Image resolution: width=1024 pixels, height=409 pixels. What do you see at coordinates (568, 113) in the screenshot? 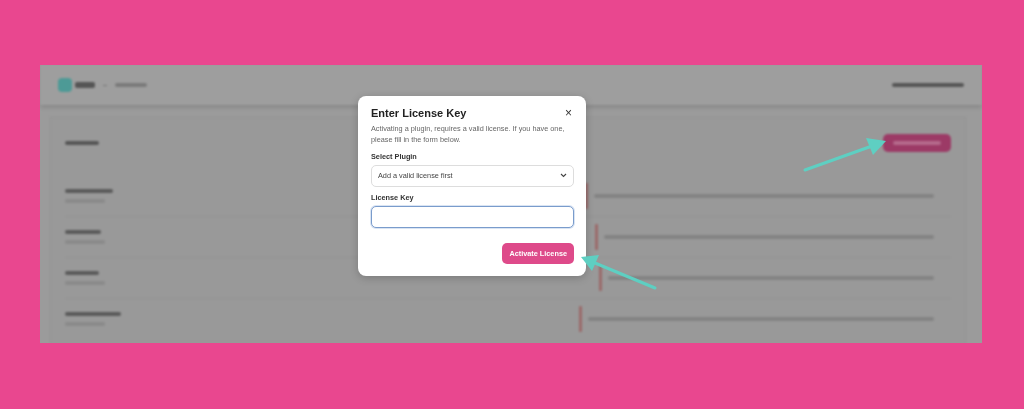
I see `close-button: ×` at bounding box center [568, 113].